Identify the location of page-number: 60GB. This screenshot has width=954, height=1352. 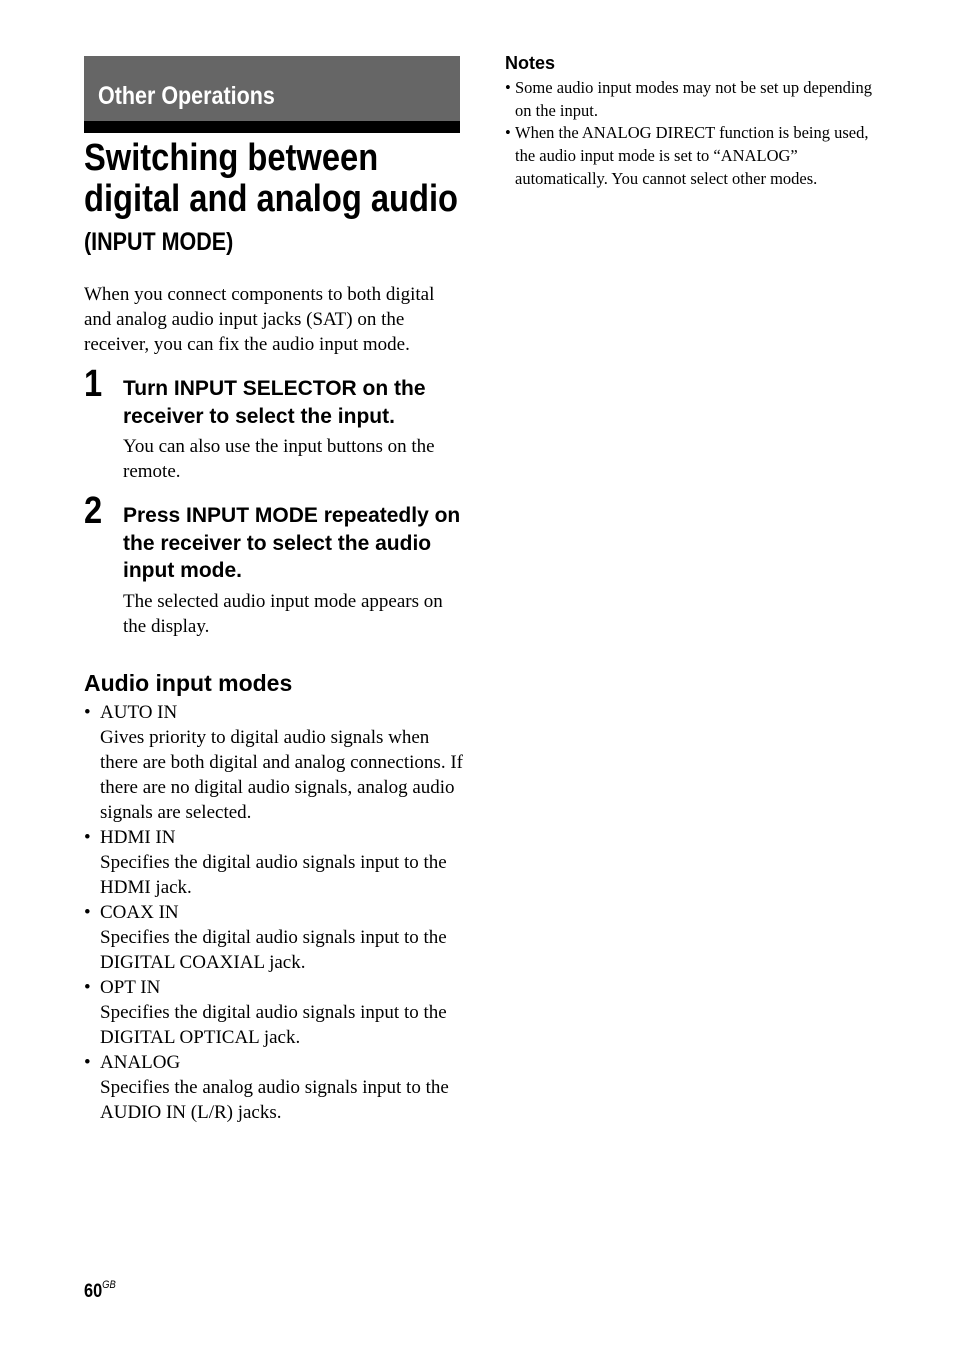
(100, 1291).